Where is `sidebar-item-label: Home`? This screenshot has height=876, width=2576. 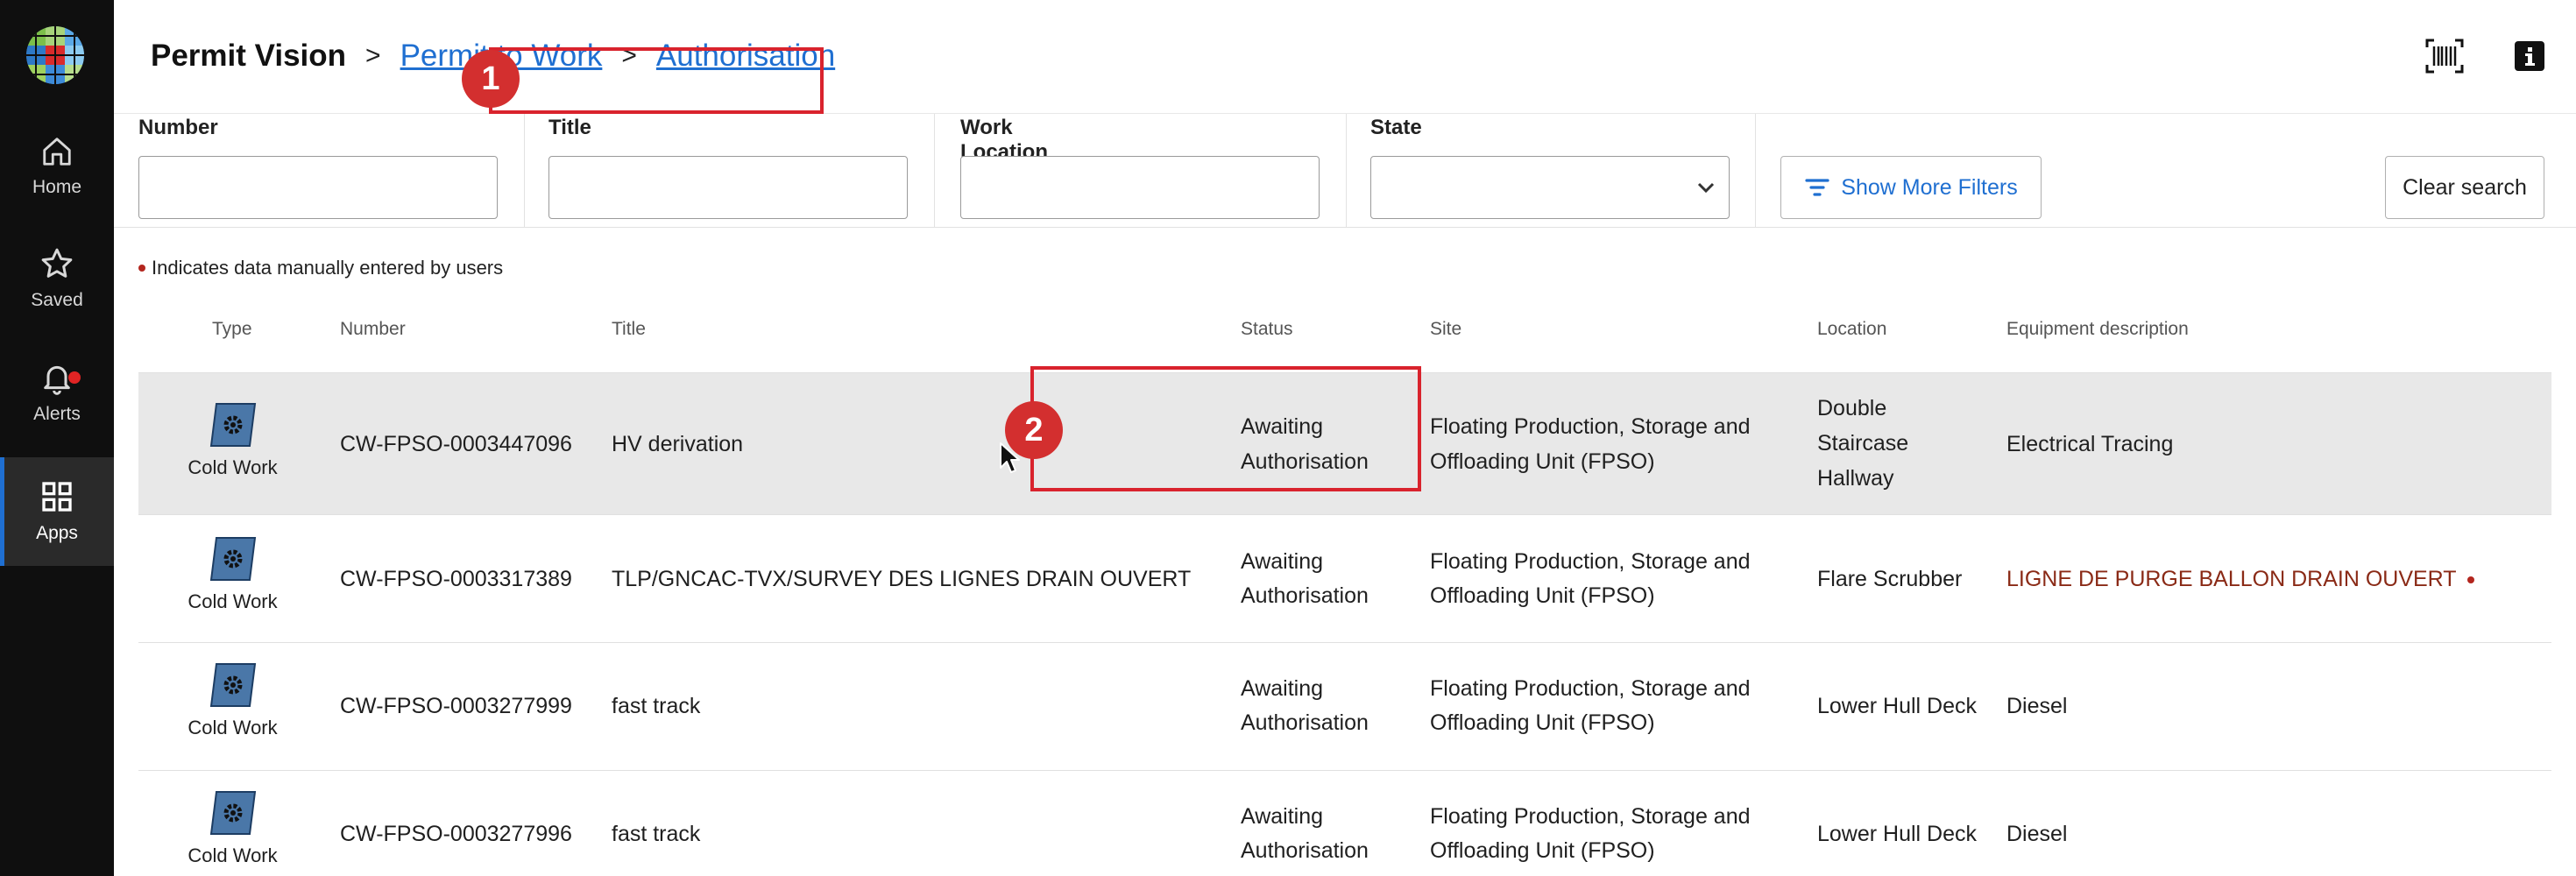
sidebar-item-label: Home is located at coordinates (57, 187).